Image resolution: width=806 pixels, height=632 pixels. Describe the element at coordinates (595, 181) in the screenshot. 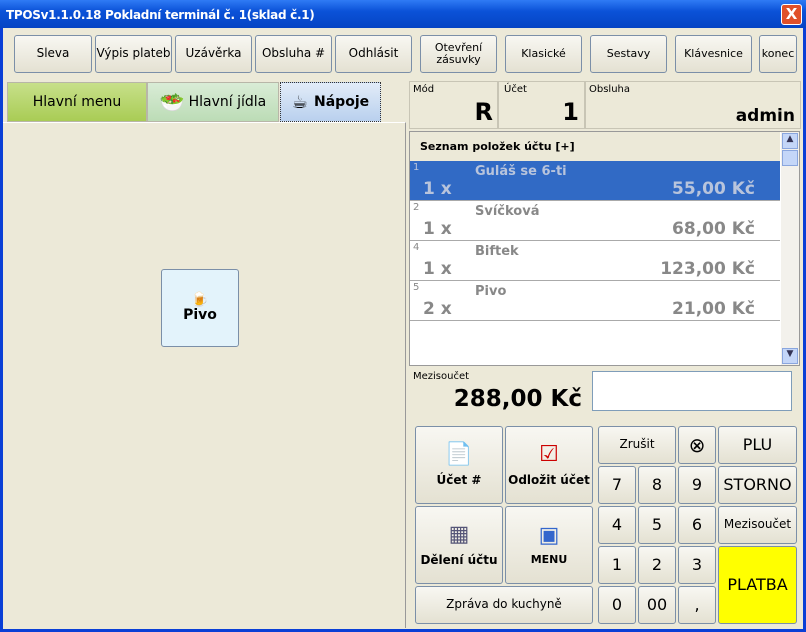

I see `list-item: 1 Guláš se 6-ti 1 x 55,00 Kč` at that location.